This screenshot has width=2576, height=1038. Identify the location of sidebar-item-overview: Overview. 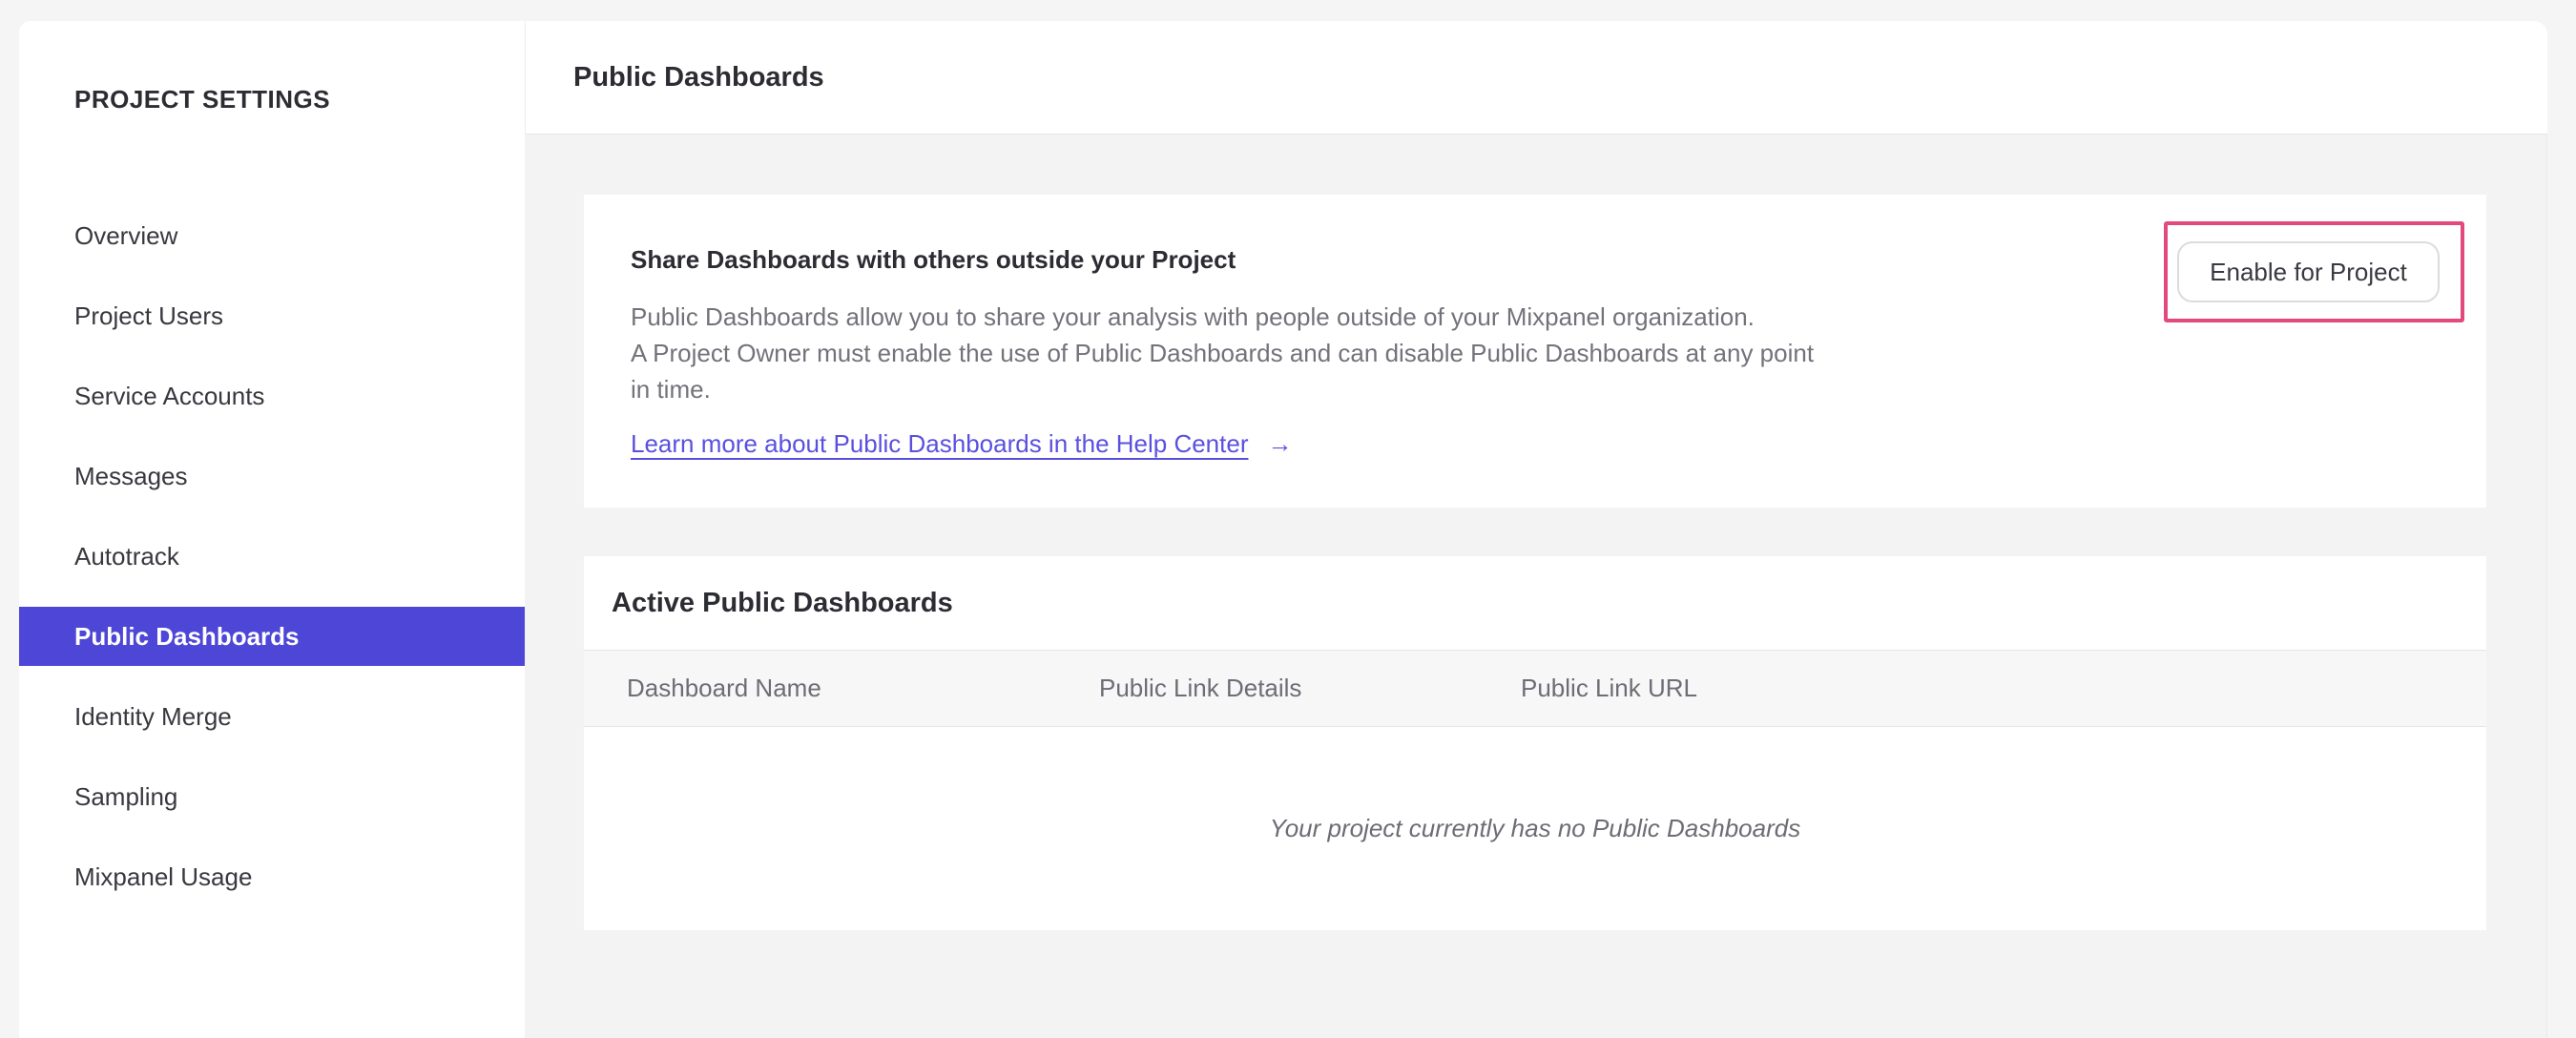
(272, 235).